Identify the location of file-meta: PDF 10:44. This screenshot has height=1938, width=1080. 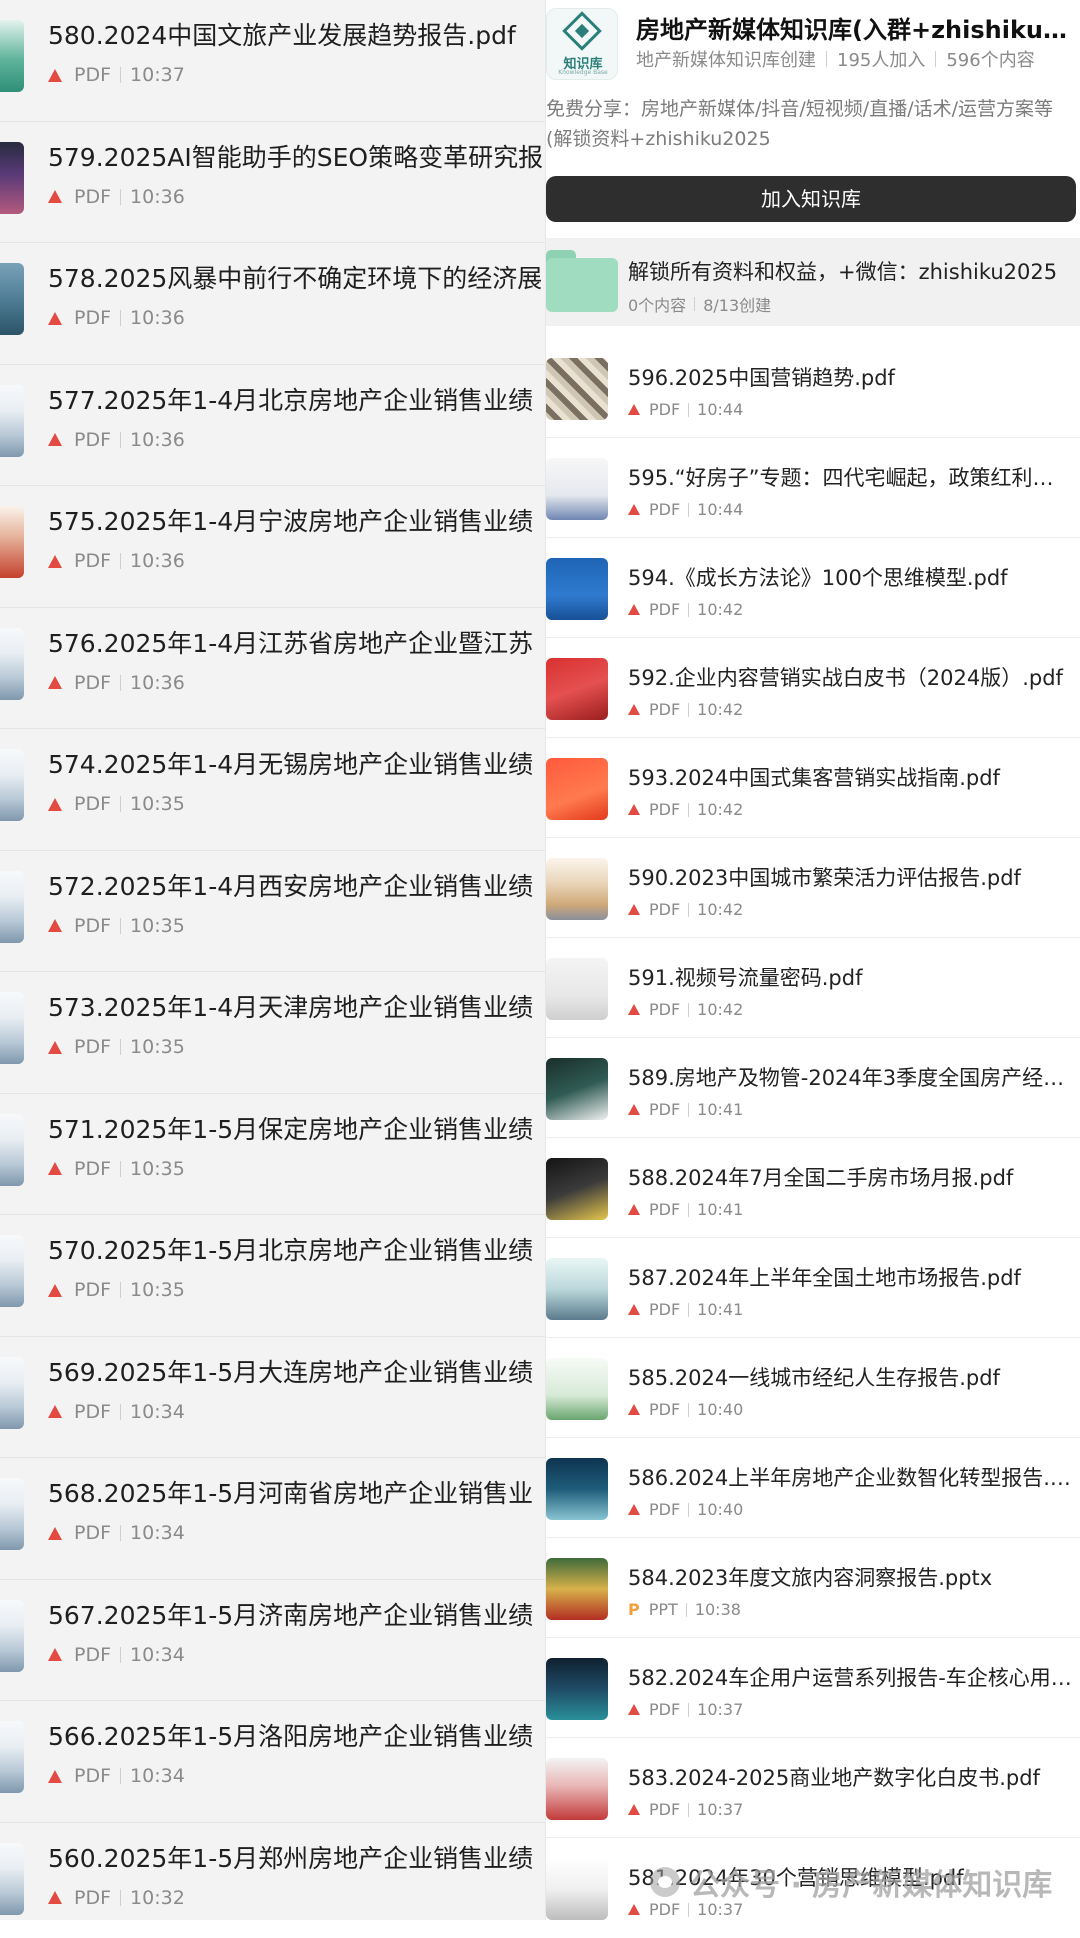
(685, 509).